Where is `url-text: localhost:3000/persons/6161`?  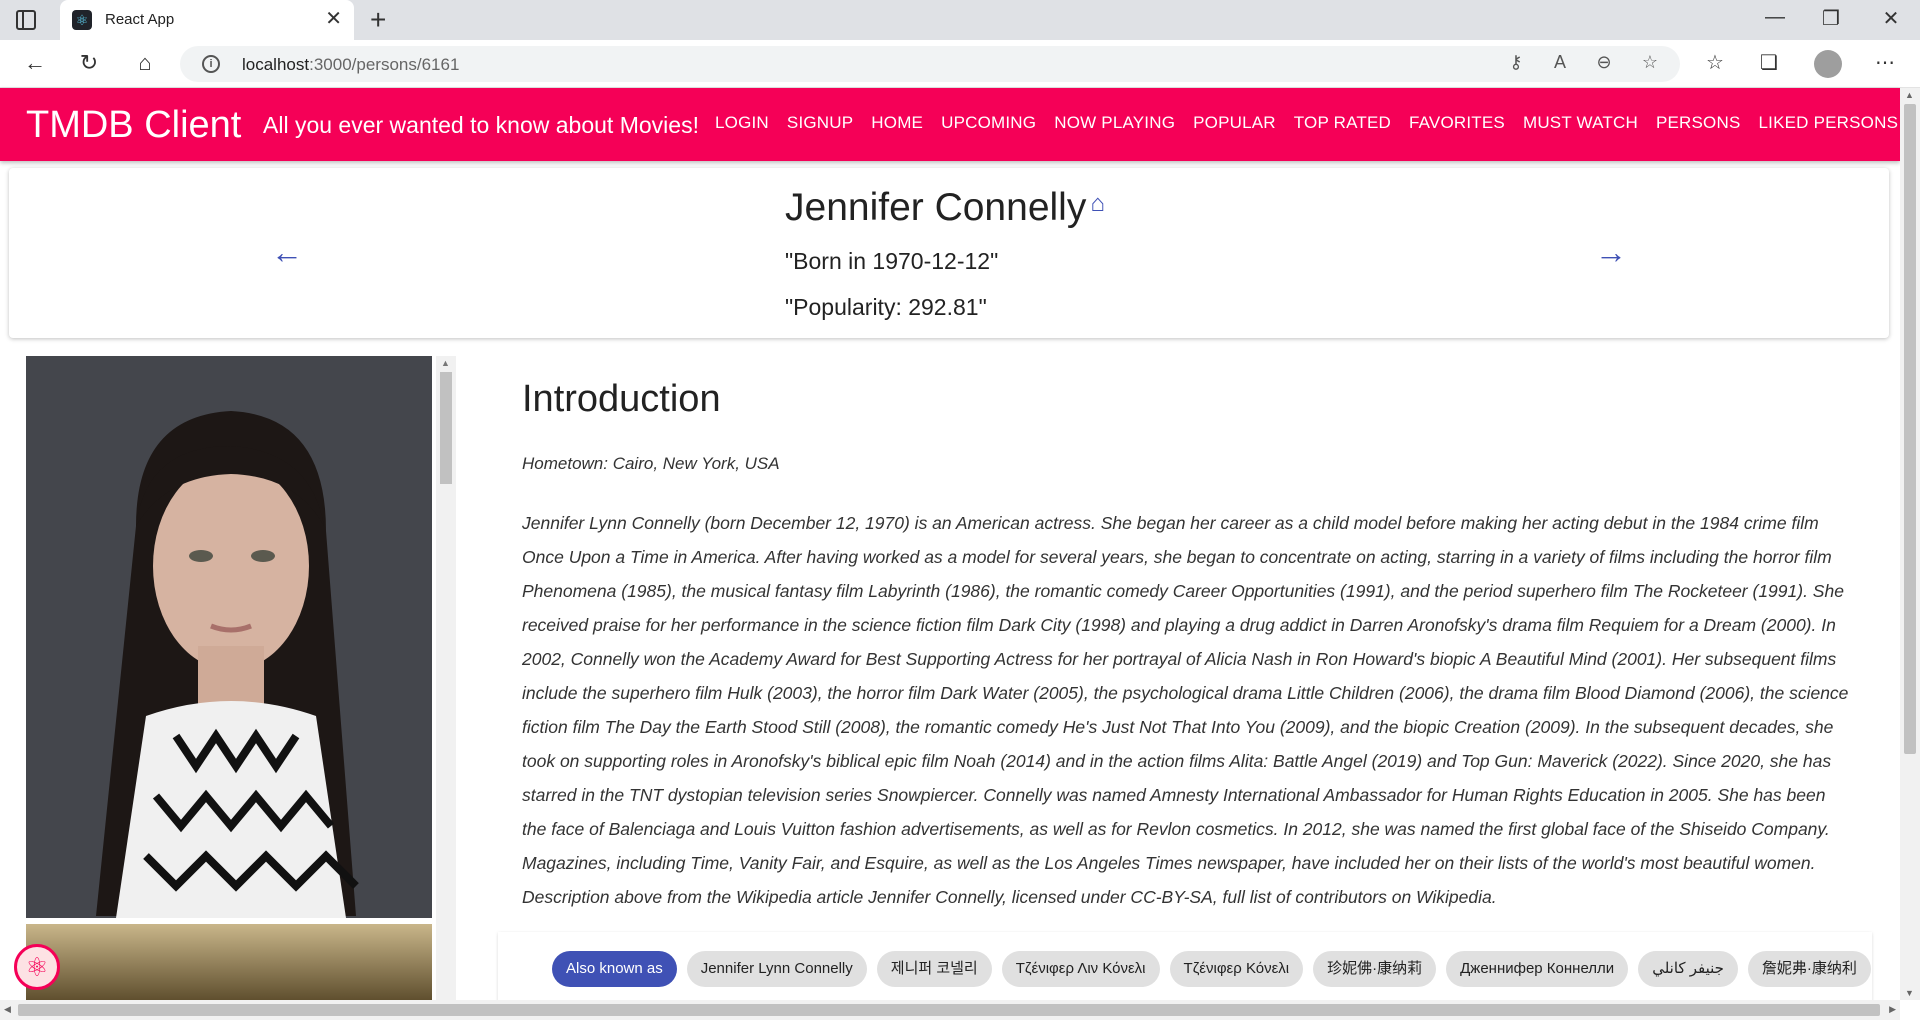
url-text: localhost:3000/persons/6161 is located at coordinates (350, 65).